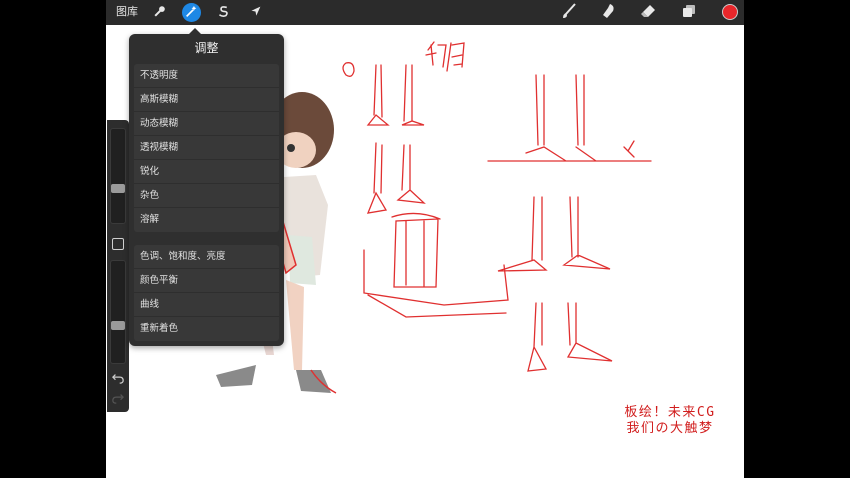 This screenshot has height=478, width=850. What do you see at coordinates (118, 312) in the screenshot?
I see `opacity-slider` at bounding box center [118, 312].